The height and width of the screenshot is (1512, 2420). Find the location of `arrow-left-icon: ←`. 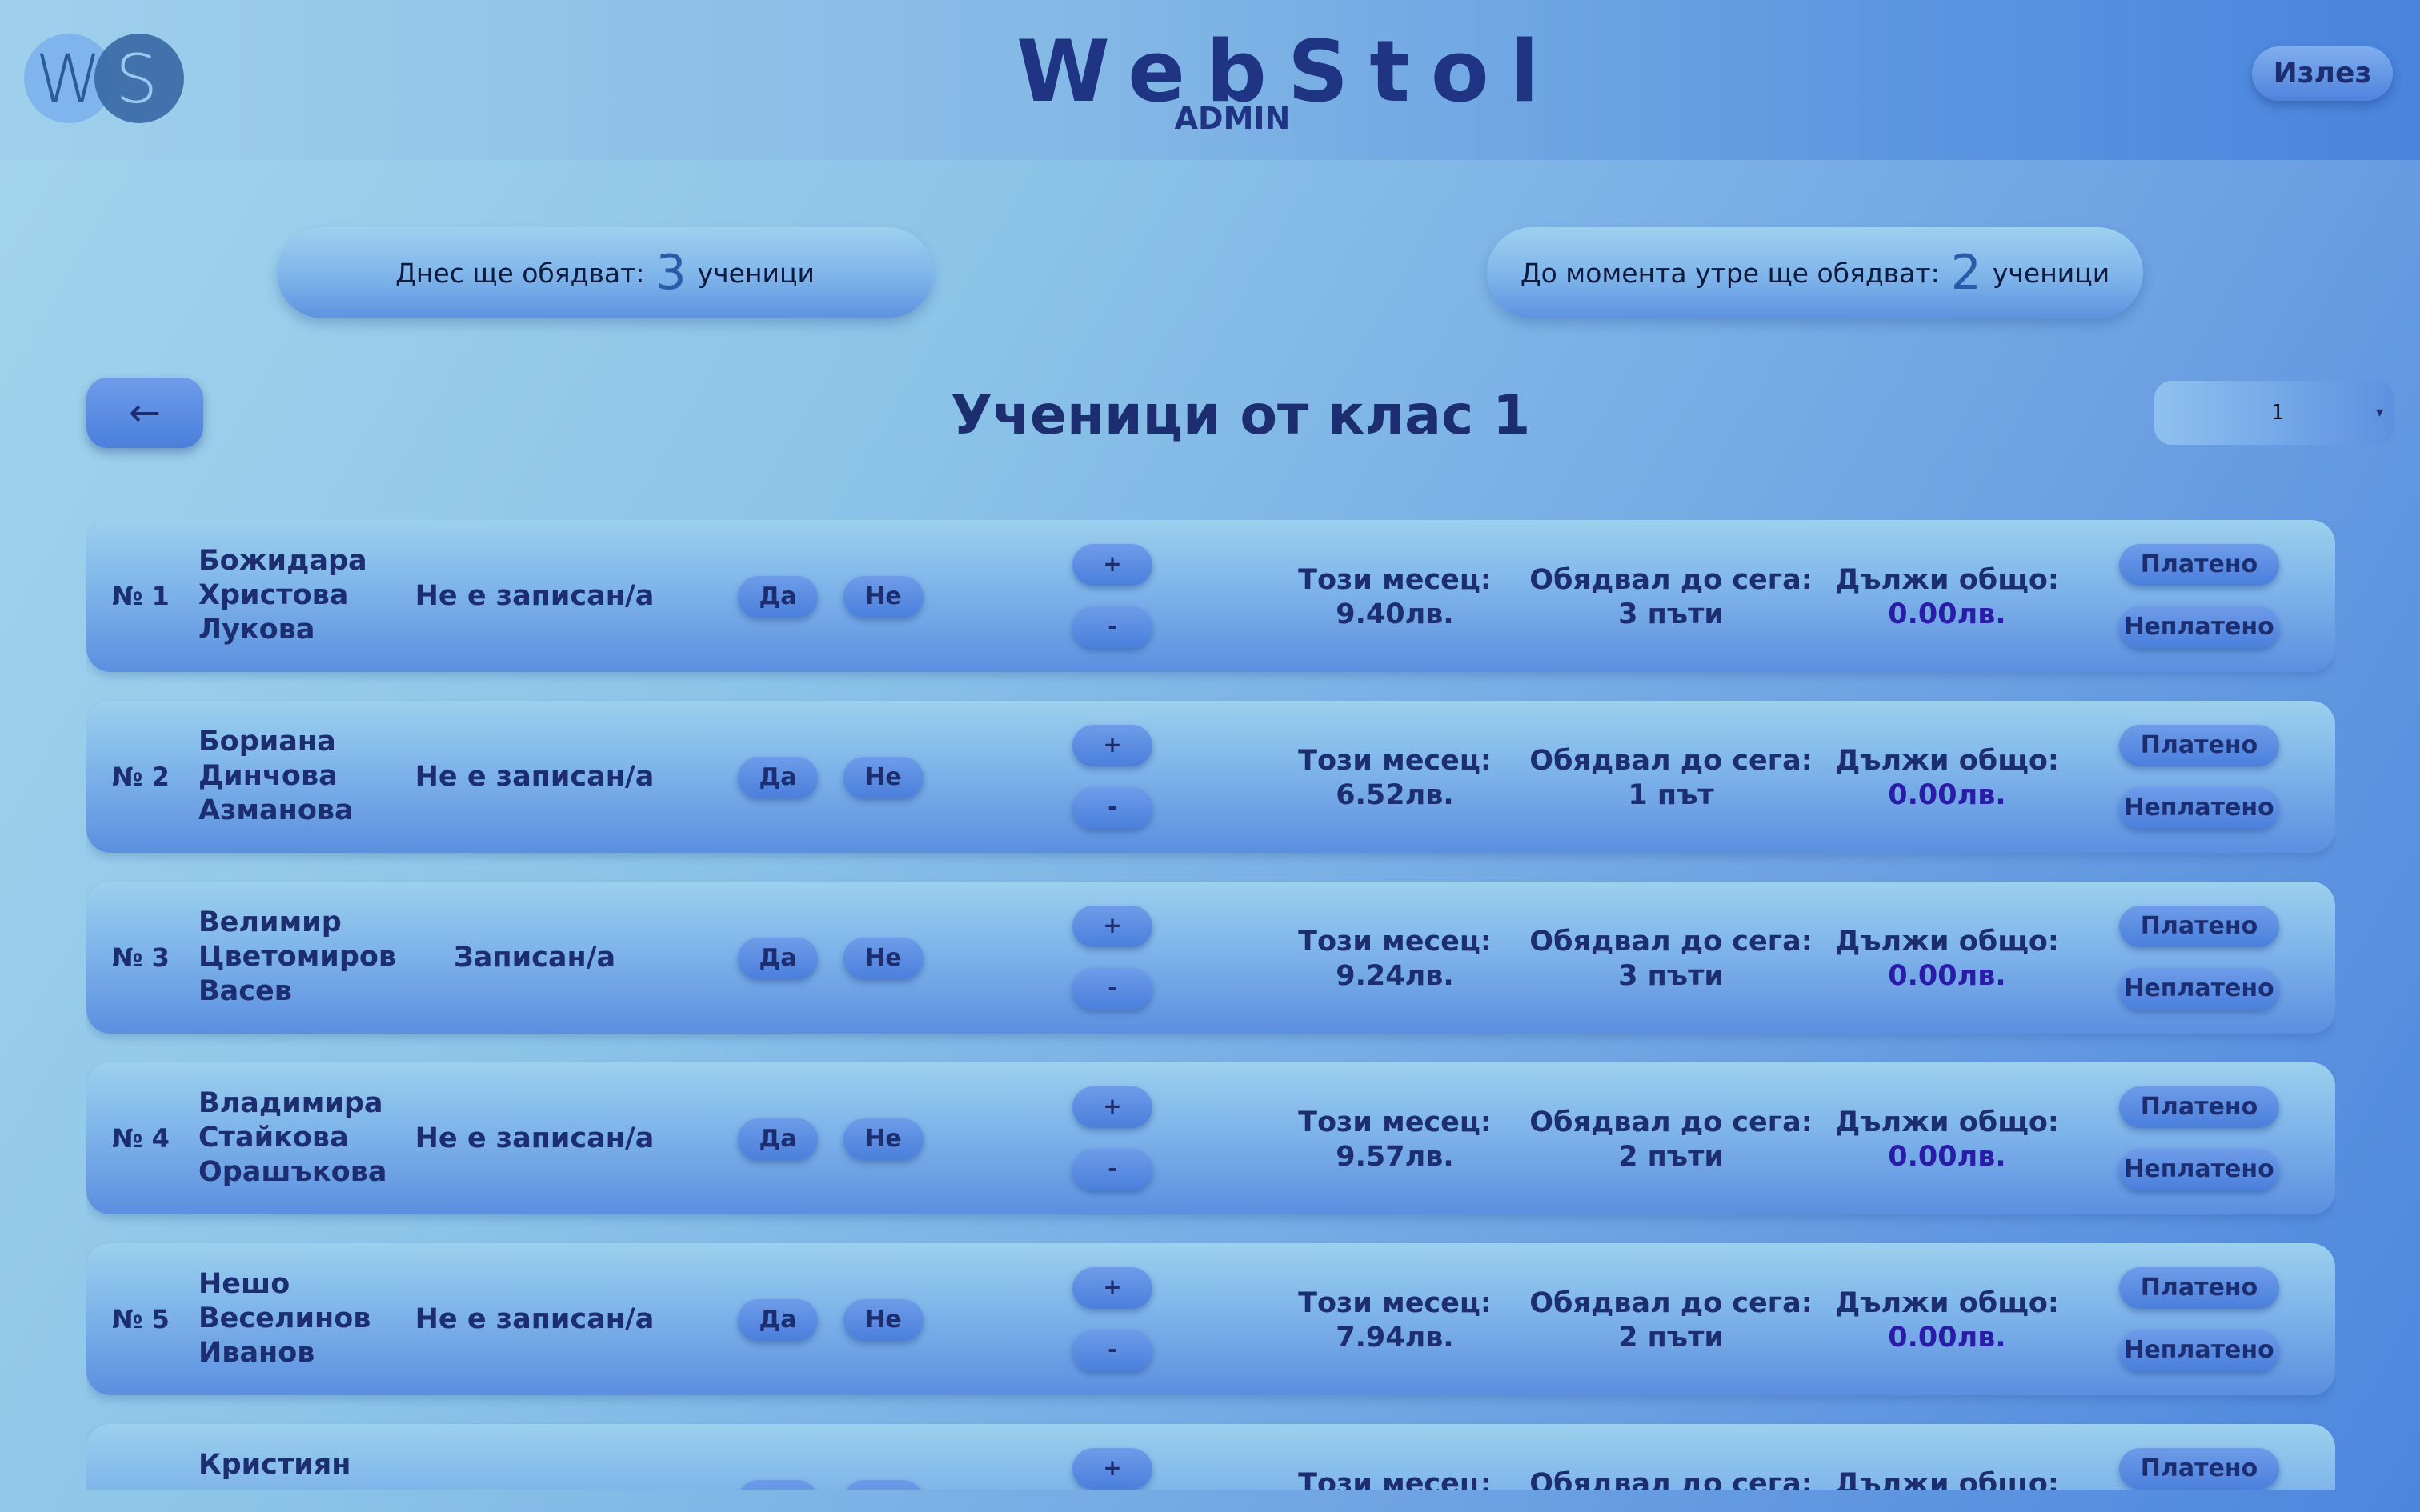

arrow-left-icon: ← is located at coordinates (145, 412).